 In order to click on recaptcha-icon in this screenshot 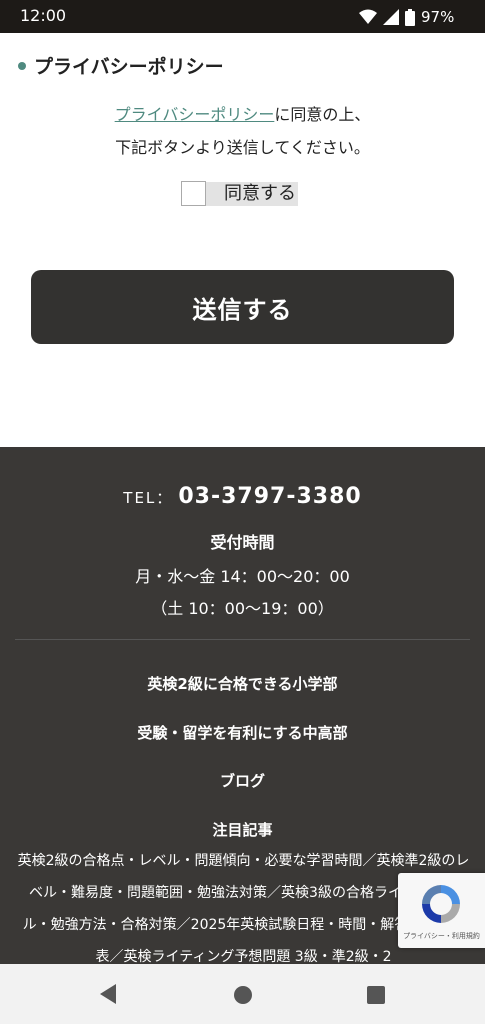, I will do `click(441, 904)`.